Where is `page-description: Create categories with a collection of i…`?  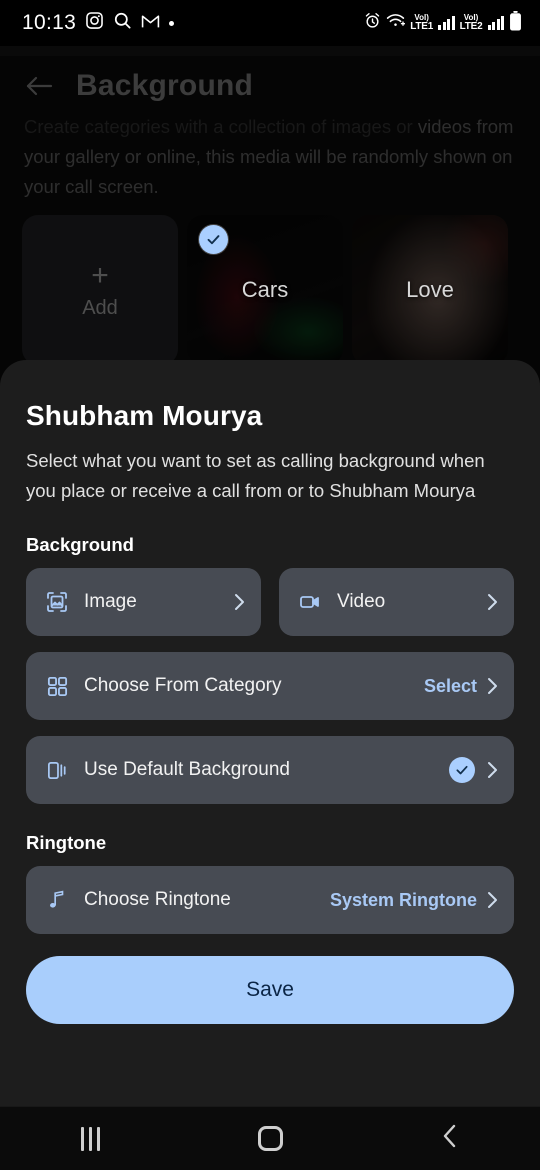 page-description: Create categories with a collection of i… is located at coordinates (271, 157).